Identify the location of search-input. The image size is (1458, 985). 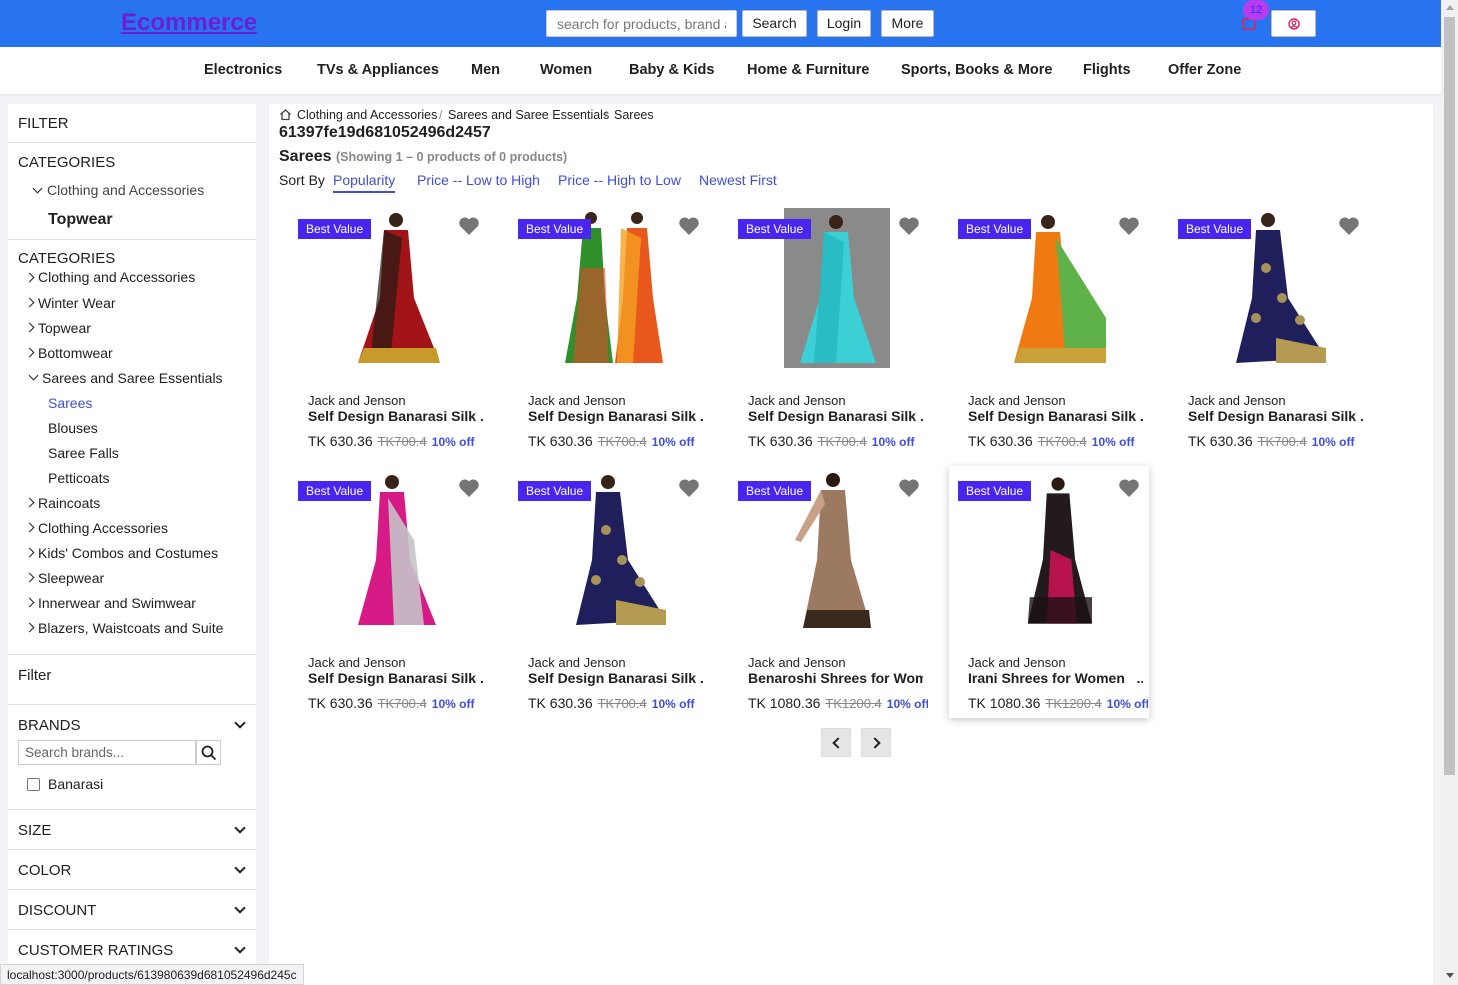
(641, 23).